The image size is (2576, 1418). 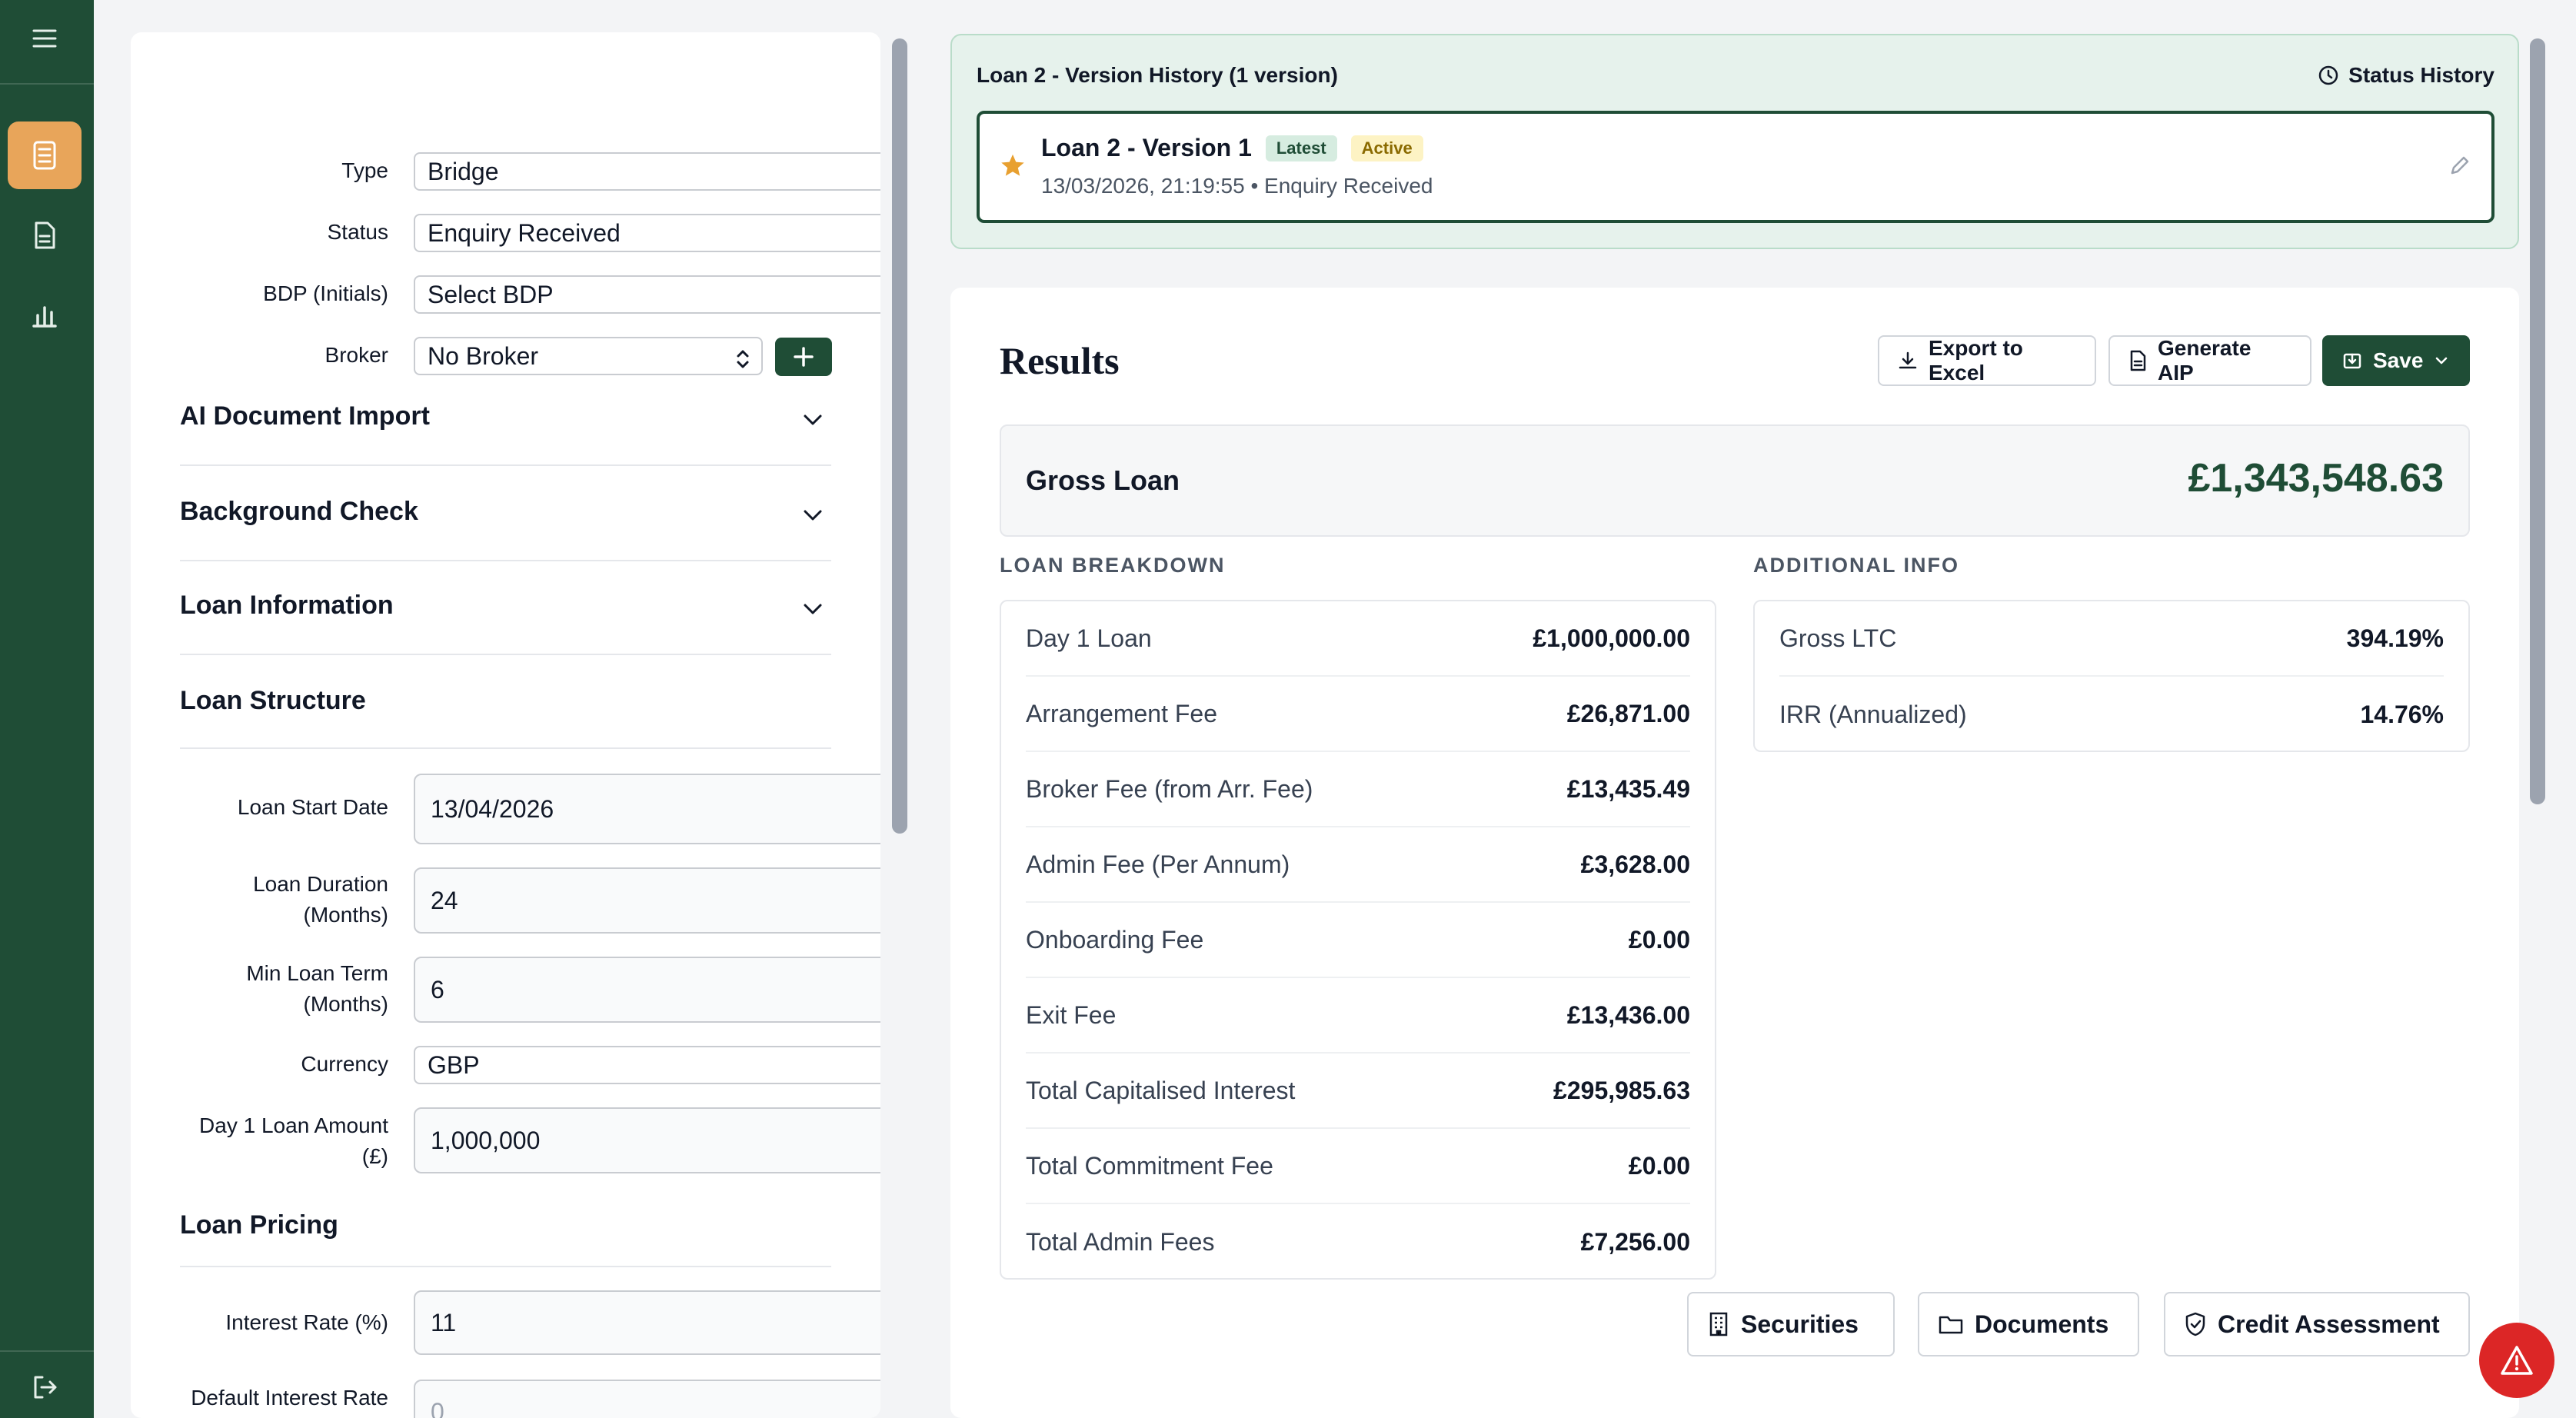 What do you see at coordinates (1358, 714) in the screenshot?
I see `breakdown-row: Arrangement Fee £26,871.00` at bounding box center [1358, 714].